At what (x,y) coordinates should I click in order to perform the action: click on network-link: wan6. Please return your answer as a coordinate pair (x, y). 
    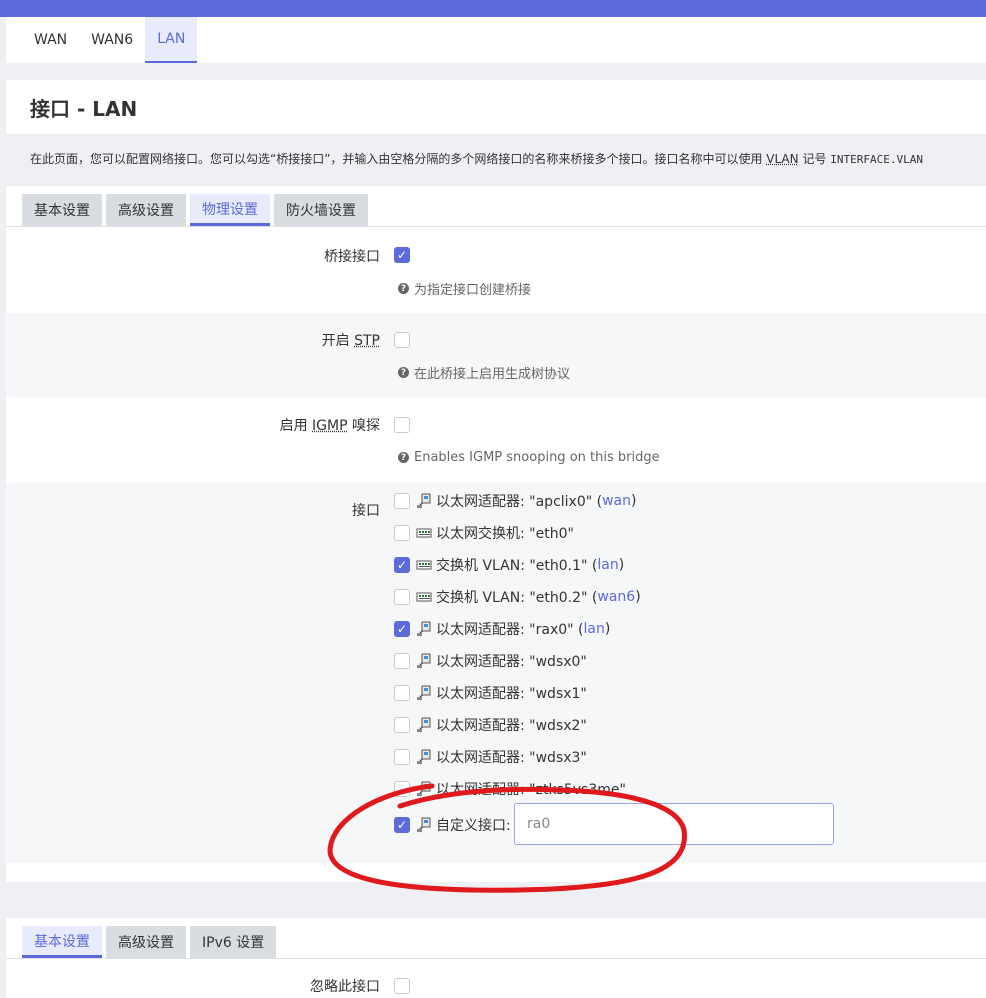
    Looking at the image, I should click on (616, 597).